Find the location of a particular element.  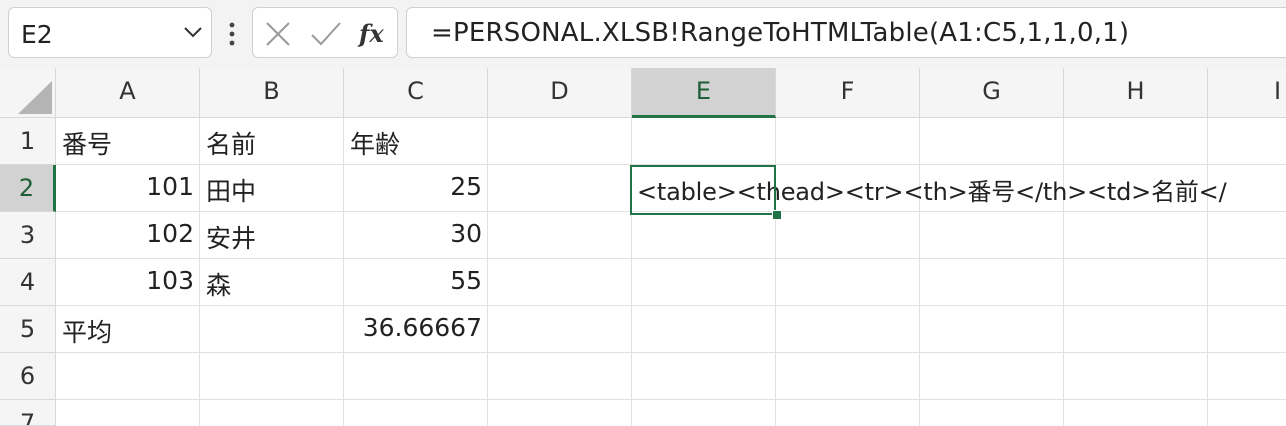

row-header-4: 4 is located at coordinates (28, 282).